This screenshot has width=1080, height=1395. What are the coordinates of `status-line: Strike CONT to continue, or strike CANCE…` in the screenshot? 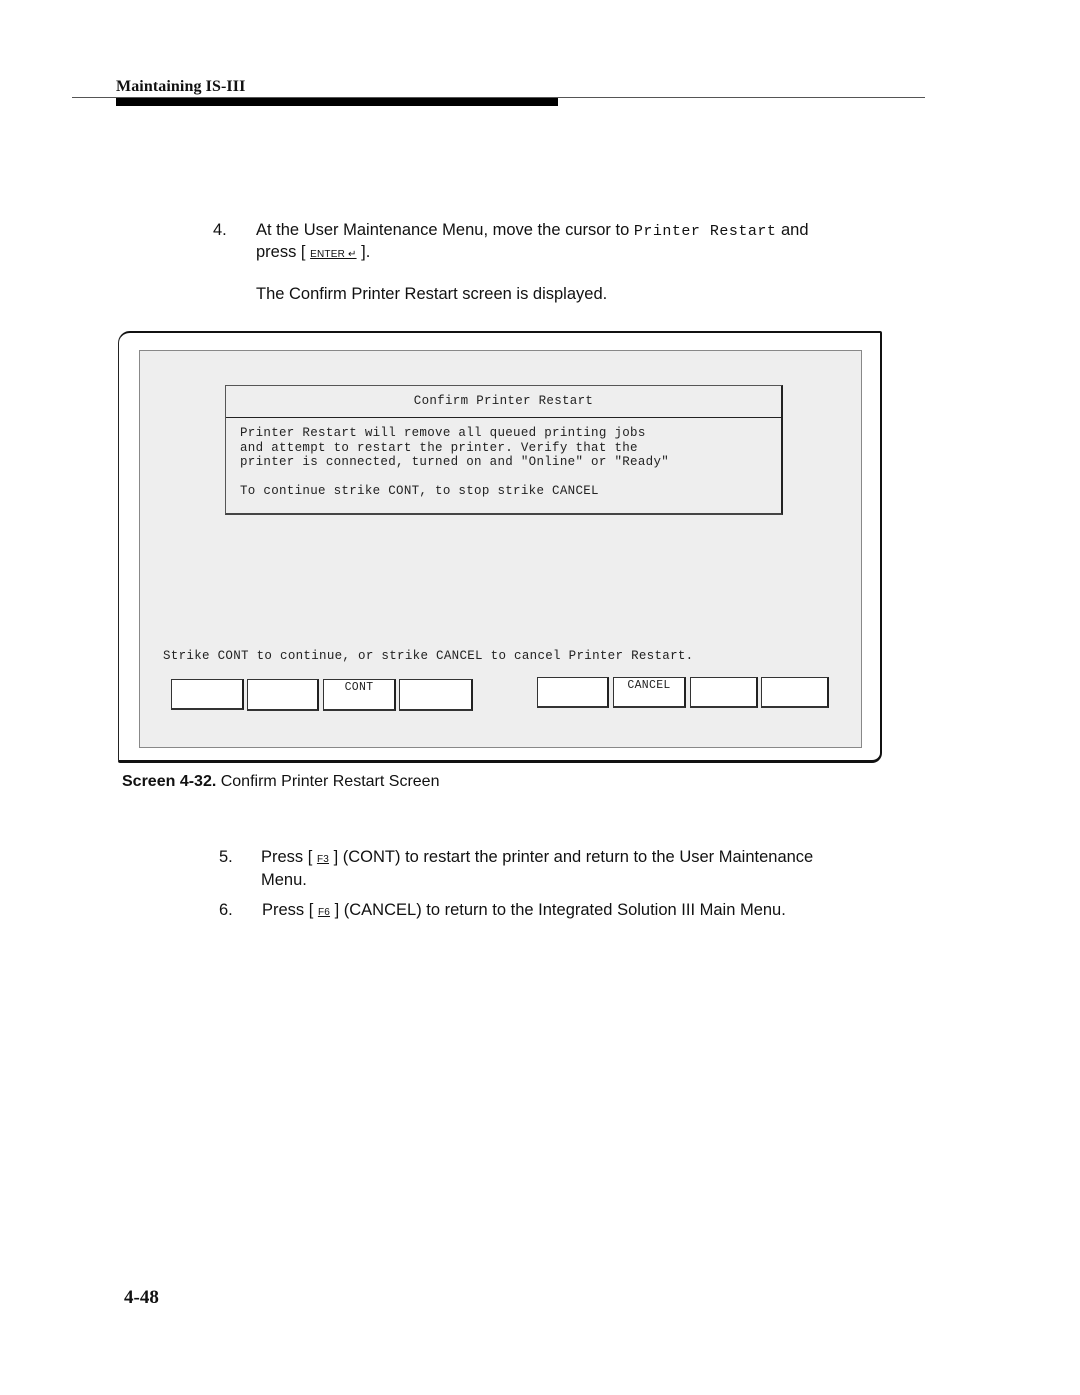 It's located at (428, 656).